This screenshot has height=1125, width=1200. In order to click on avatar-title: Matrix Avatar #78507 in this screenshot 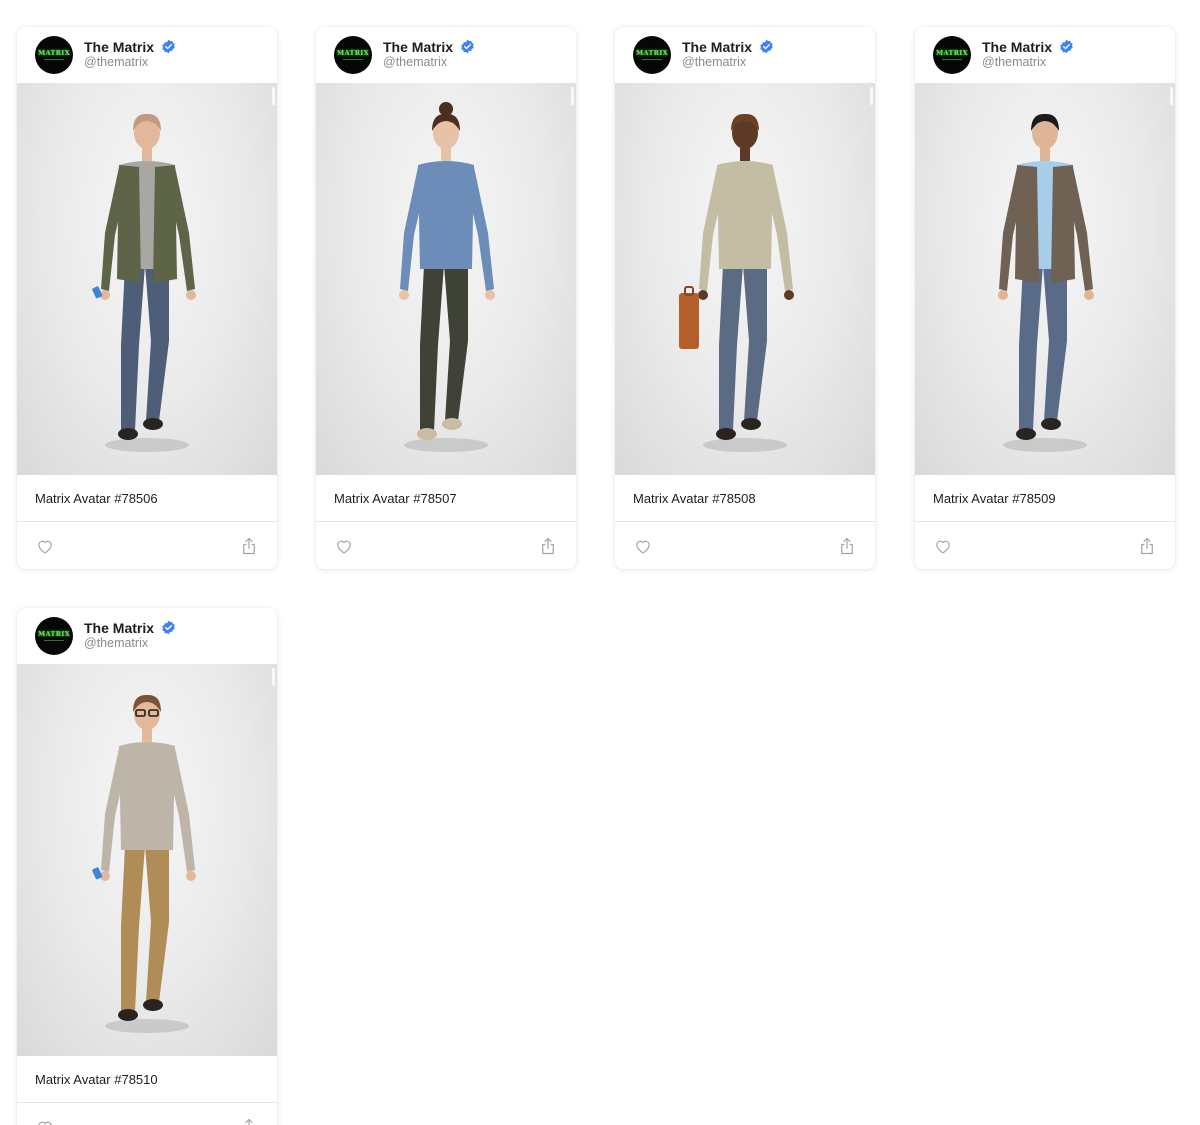, I will do `click(395, 498)`.